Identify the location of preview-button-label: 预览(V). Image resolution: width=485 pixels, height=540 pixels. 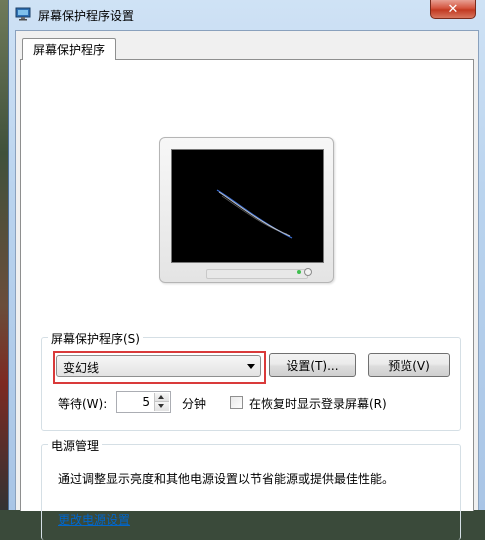
(409, 365).